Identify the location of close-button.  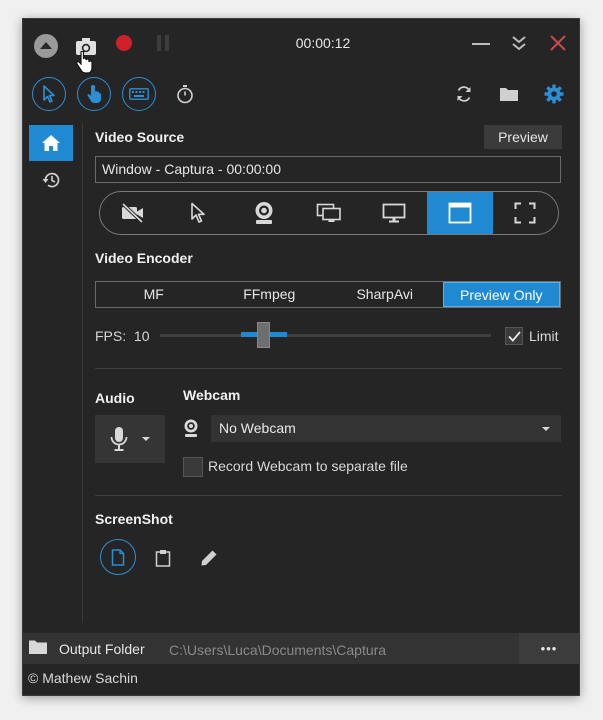
(558, 43).